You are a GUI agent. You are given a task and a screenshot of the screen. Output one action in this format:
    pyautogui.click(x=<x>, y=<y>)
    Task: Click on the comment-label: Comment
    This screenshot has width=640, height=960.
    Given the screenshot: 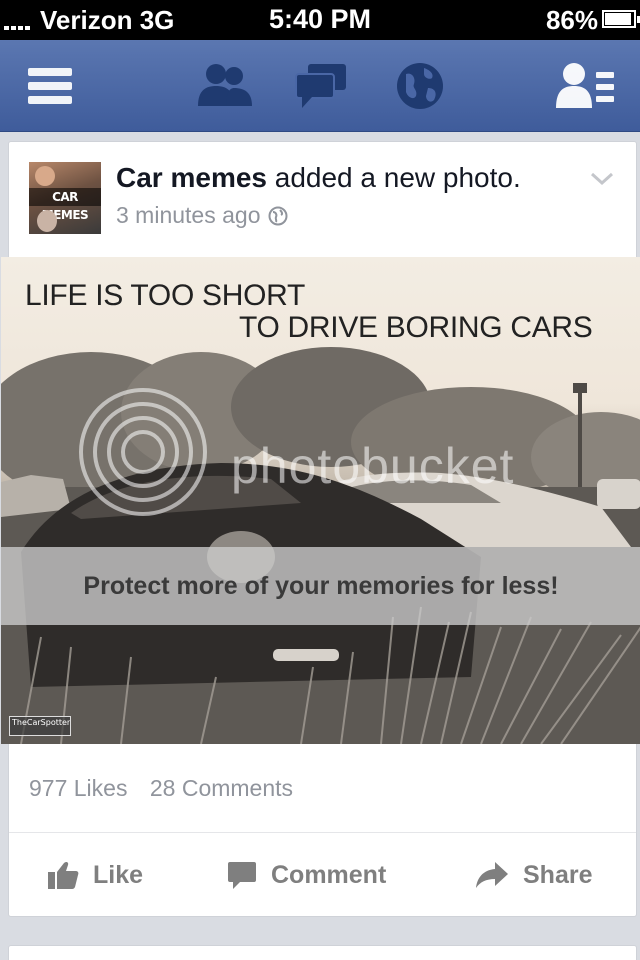 What is the action you would take?
    pyautogui.click(x=329, y=874)
    